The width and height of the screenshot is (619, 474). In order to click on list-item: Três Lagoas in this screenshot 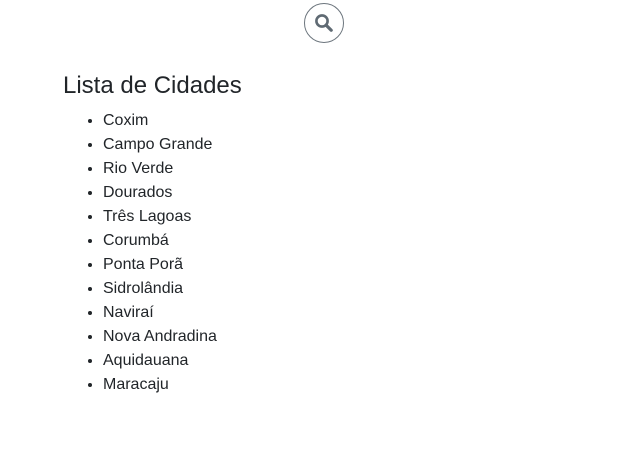, I will do `click(160, 217)`.